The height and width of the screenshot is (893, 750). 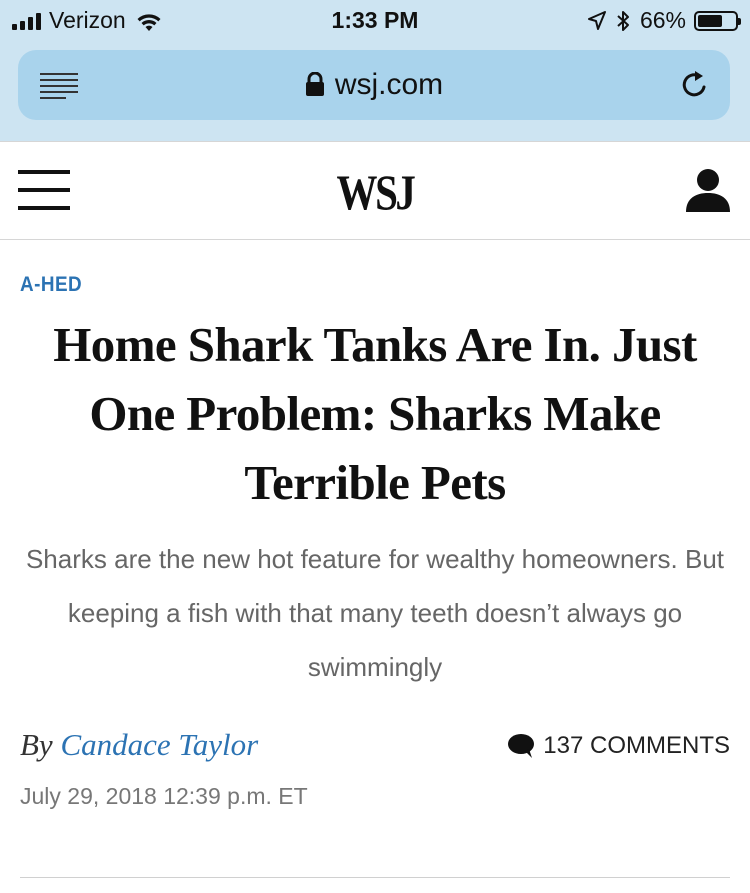 What do you see at coordinates (164, 796) in the screenshot?
I see `publish-timestamp: July 29, 2018 12:39 p.m. ET` at bounding box center [164, 796].